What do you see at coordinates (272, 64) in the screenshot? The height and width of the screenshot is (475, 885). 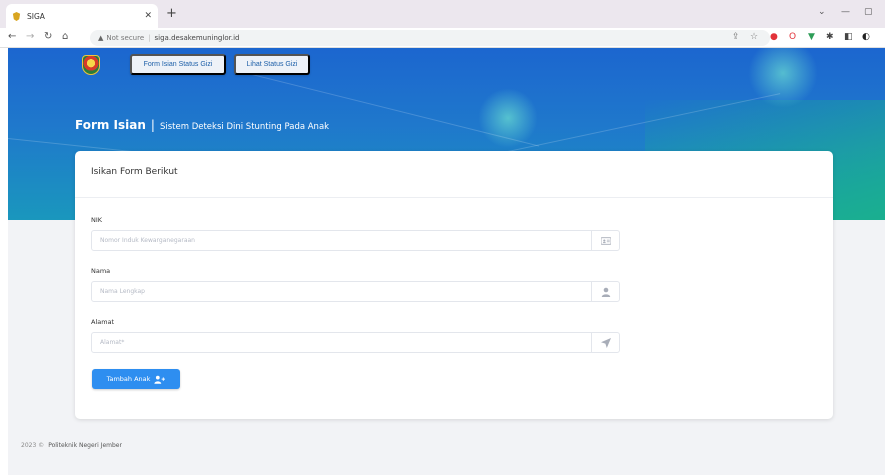 I see `nav-lihat-status-button: Lihat Status Gizi` at bounding box center [272, 64].